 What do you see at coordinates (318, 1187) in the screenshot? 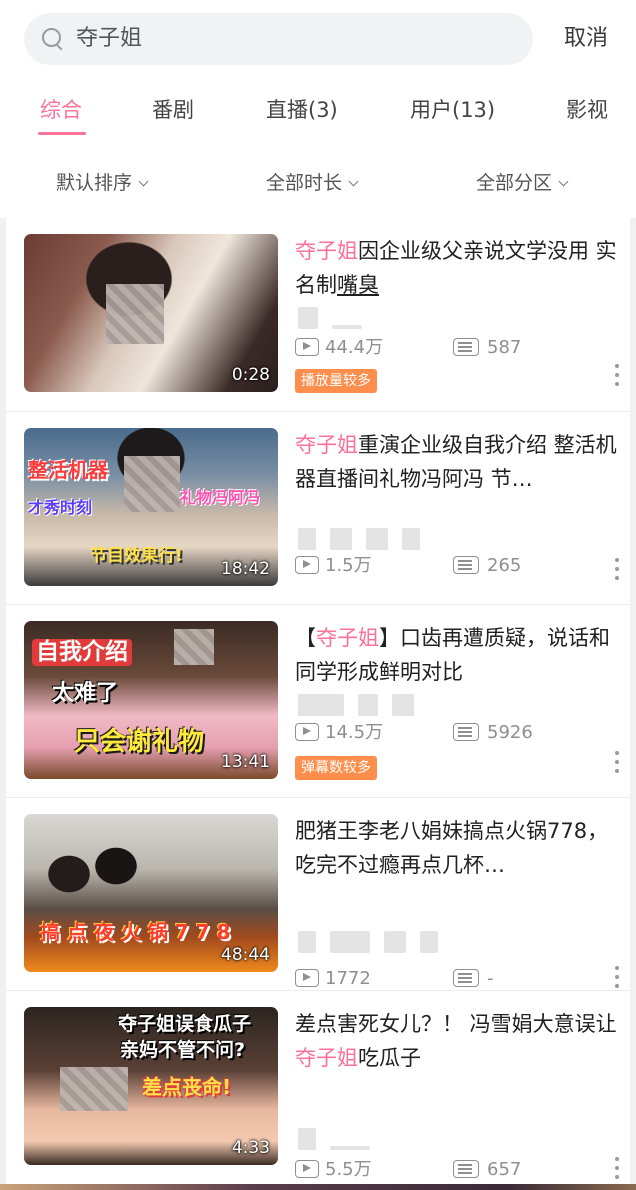
I see `bottom-edge` at bounding box center [318, 1187].